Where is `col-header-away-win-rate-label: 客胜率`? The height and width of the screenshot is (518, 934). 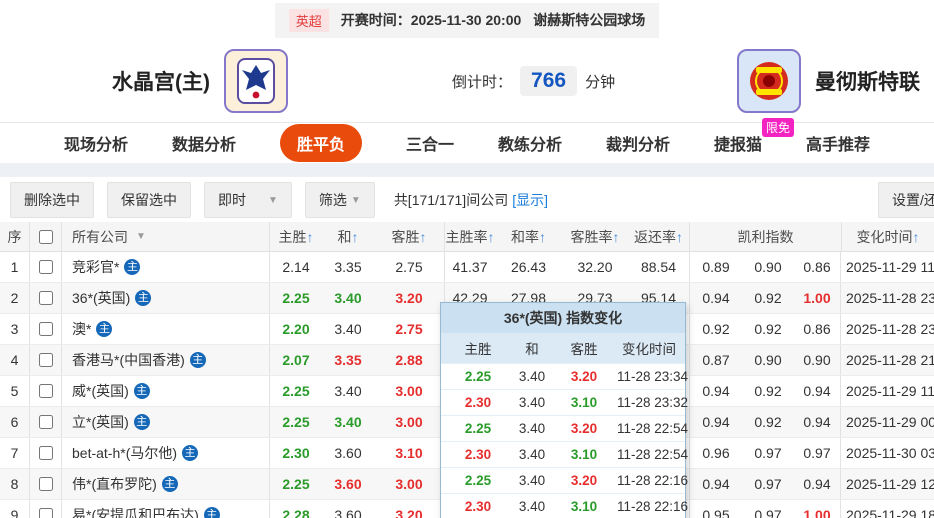 col-header-away-win-rate-label: 客胜率 is located at coordinates (591, 236).